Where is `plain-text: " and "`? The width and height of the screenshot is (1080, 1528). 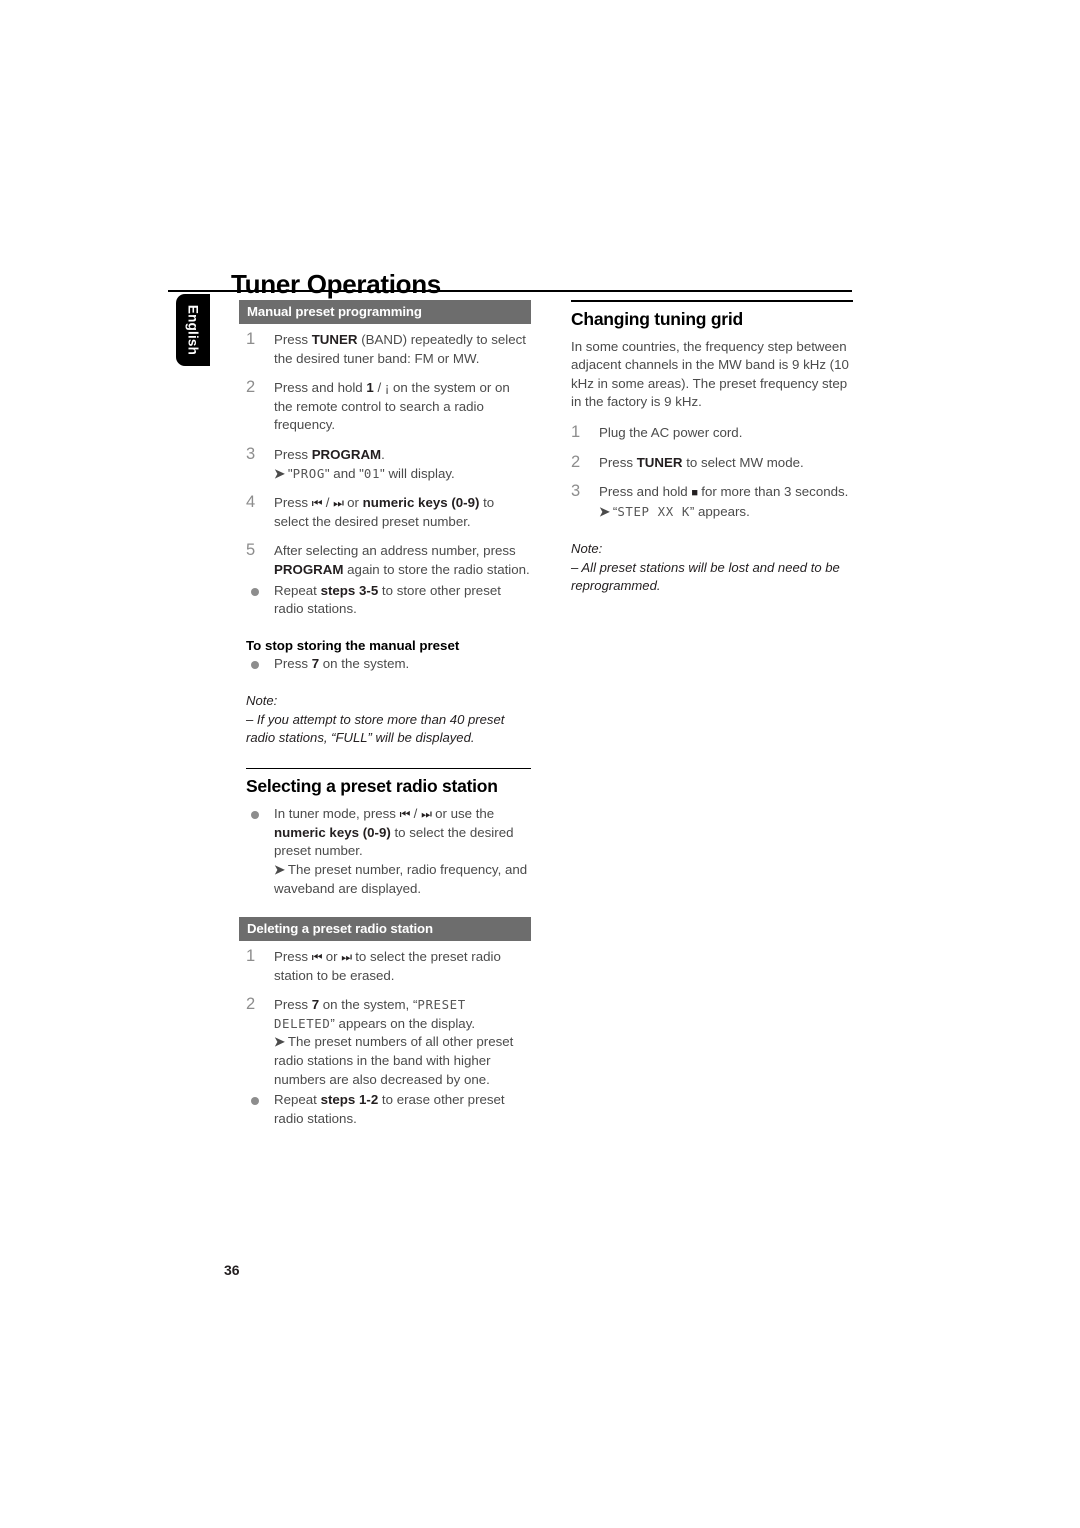
plain-text: " and " is located at coordinates (344, 473).